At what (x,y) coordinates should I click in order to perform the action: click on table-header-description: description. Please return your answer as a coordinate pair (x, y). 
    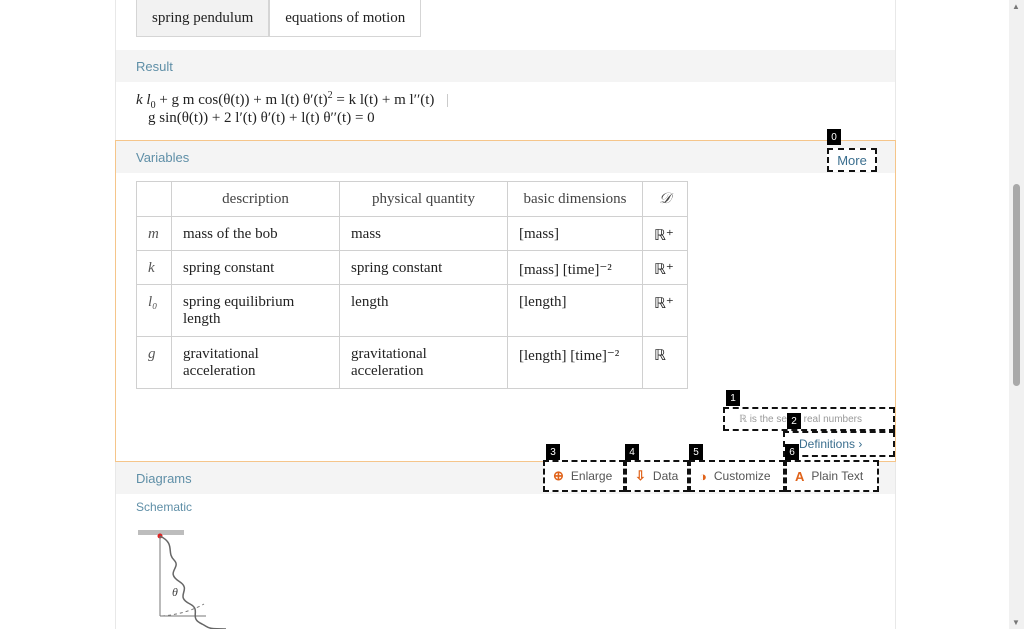
    Looking at the image, I should click on (255, 199).